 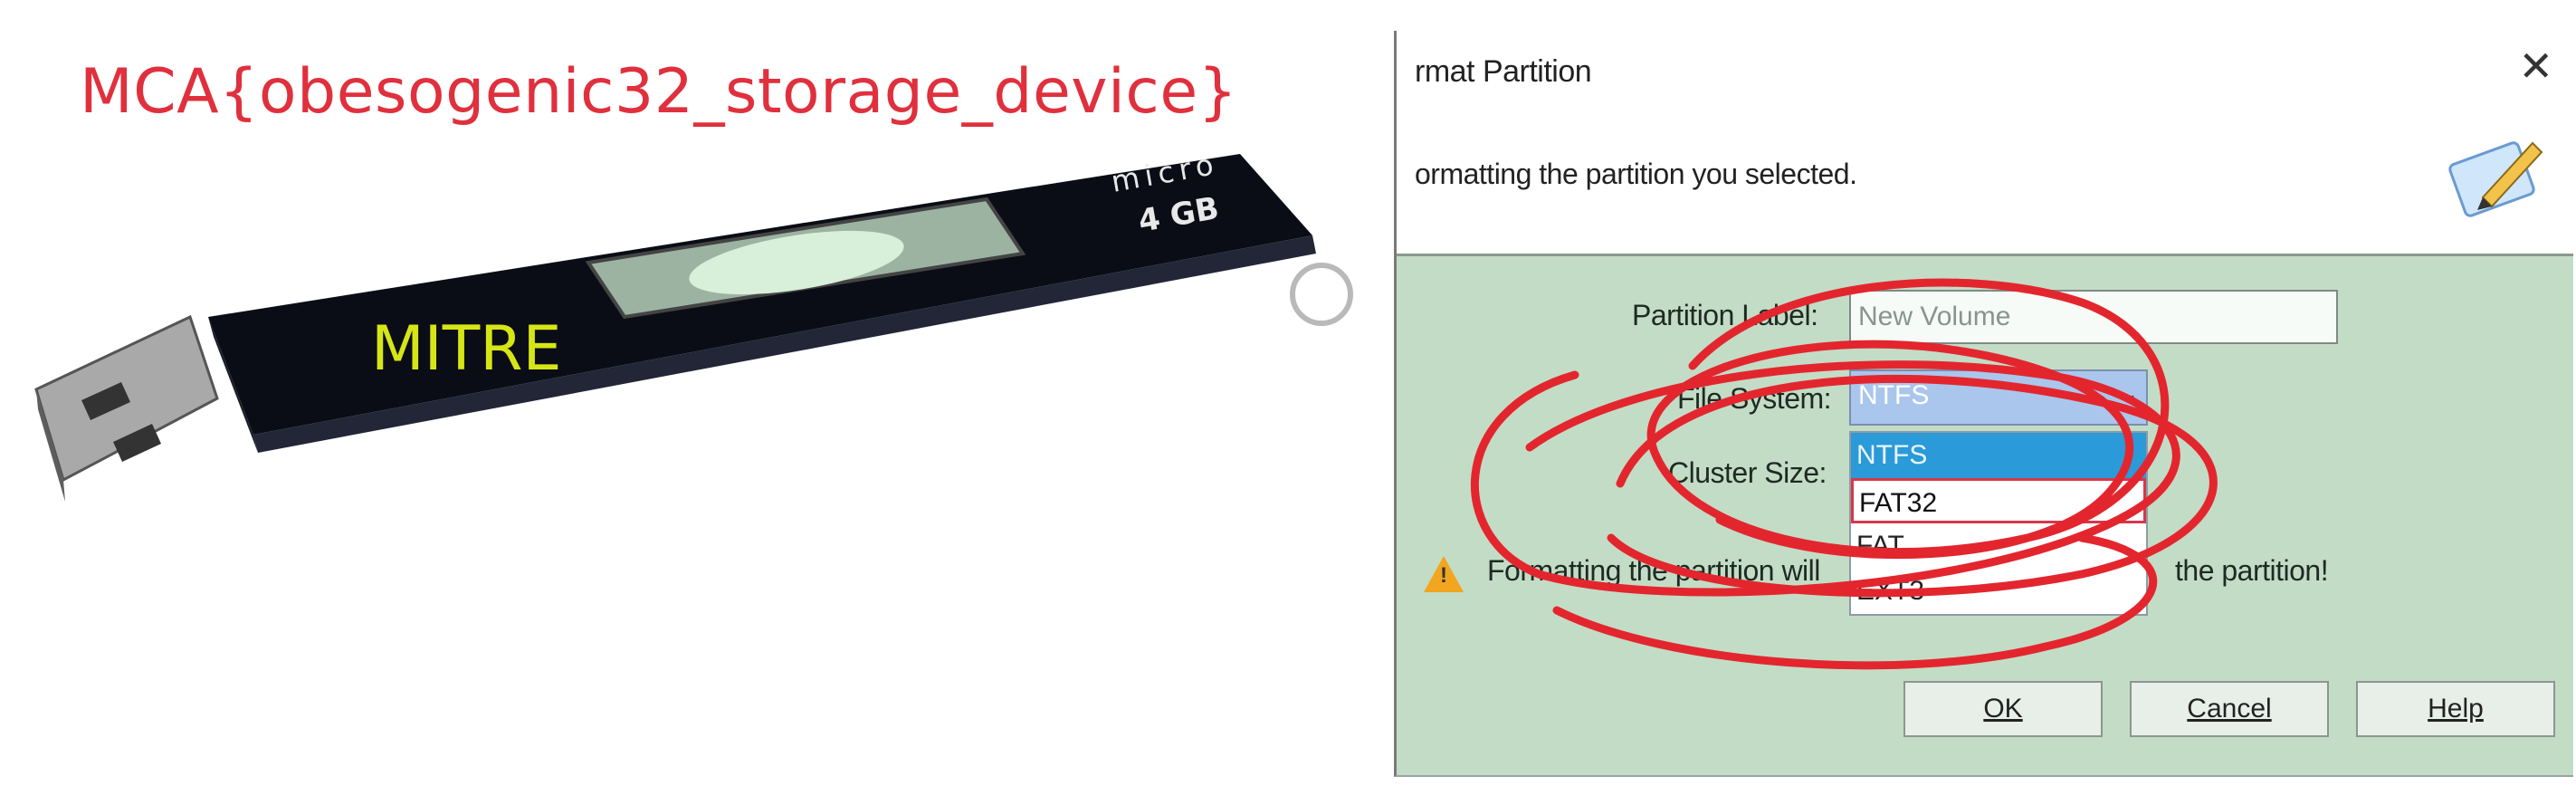 What do you see at coordinates (2536, 66) in the screenshot?
I see `close-icon: ✕` at bounding box center [2536, 66].